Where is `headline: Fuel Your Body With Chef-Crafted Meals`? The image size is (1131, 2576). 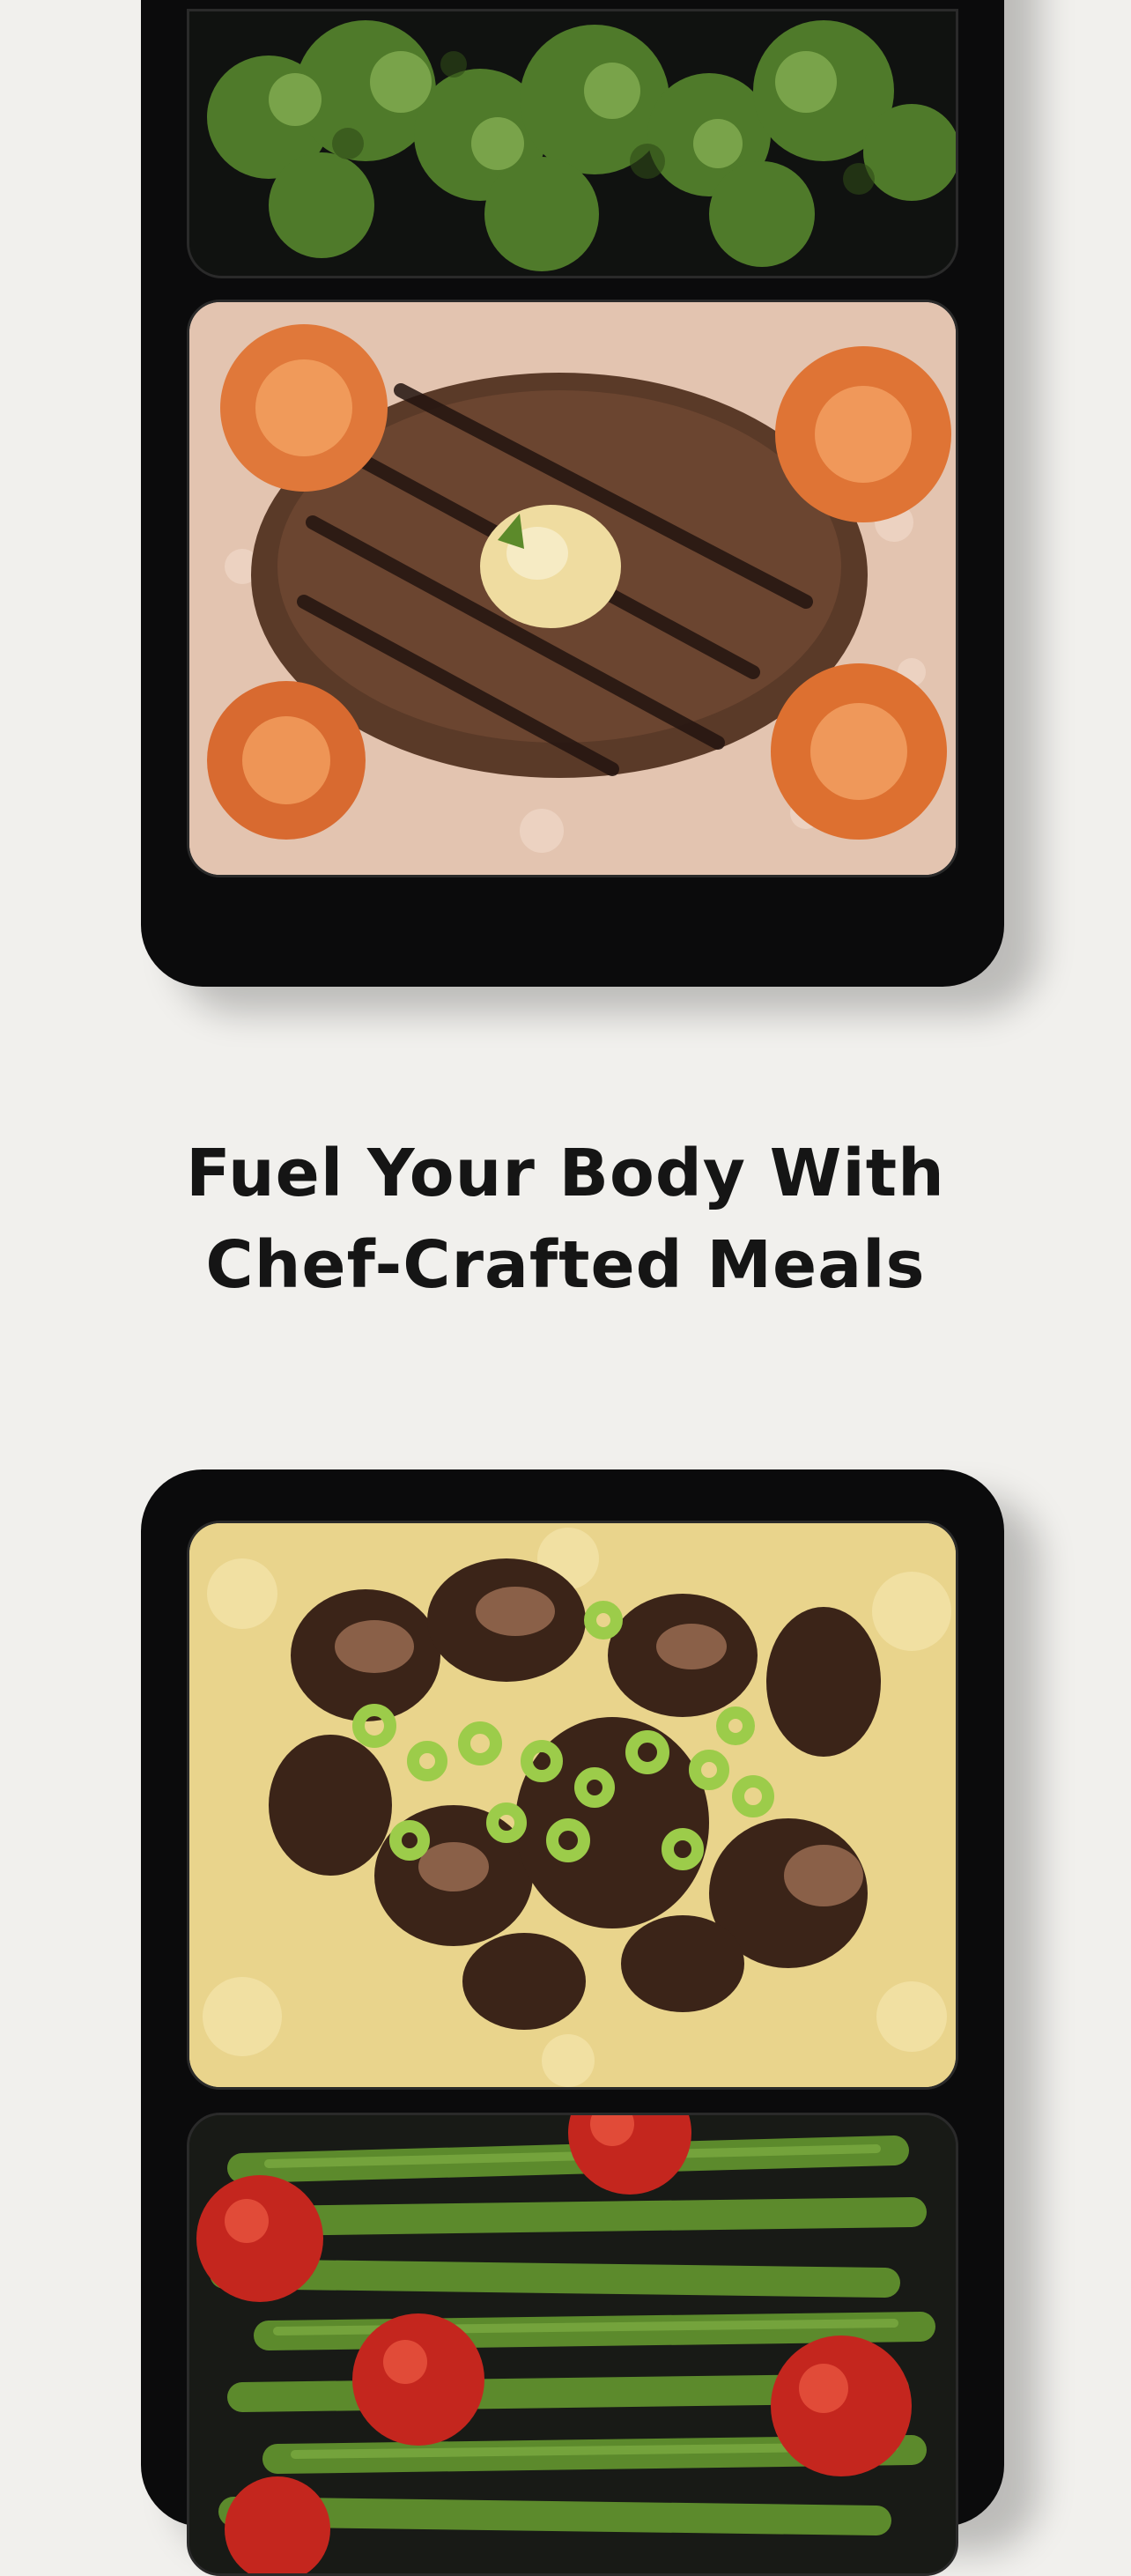
headline: Fuel Your Body With Chef-Crafted Meals is located at coordinates (565, 1219).